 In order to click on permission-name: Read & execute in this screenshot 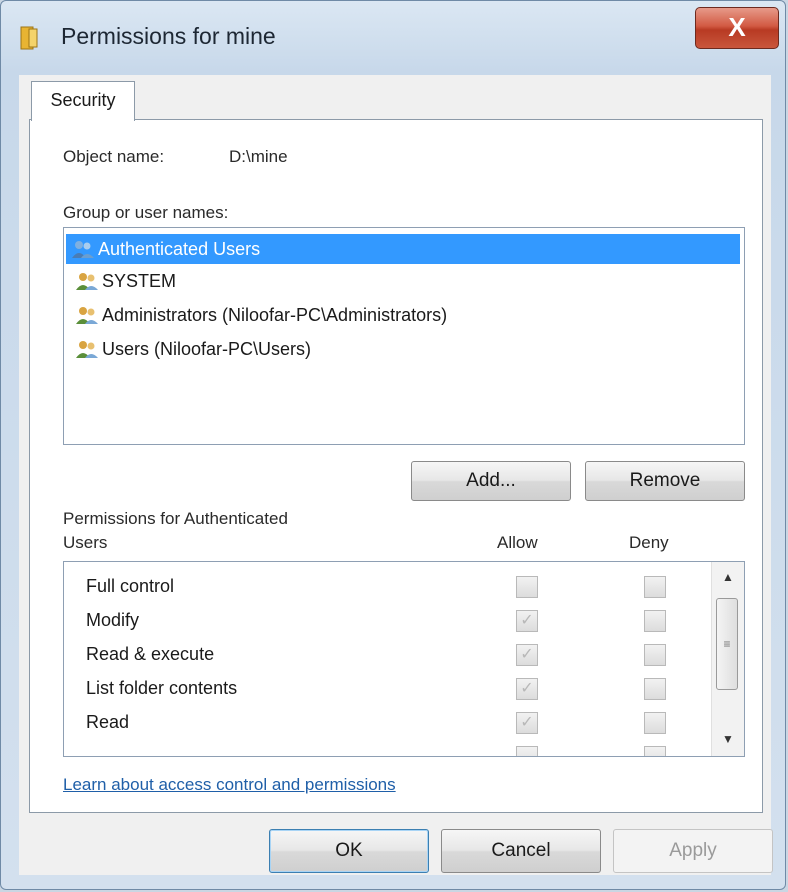, I will do `click(150, 654)`.